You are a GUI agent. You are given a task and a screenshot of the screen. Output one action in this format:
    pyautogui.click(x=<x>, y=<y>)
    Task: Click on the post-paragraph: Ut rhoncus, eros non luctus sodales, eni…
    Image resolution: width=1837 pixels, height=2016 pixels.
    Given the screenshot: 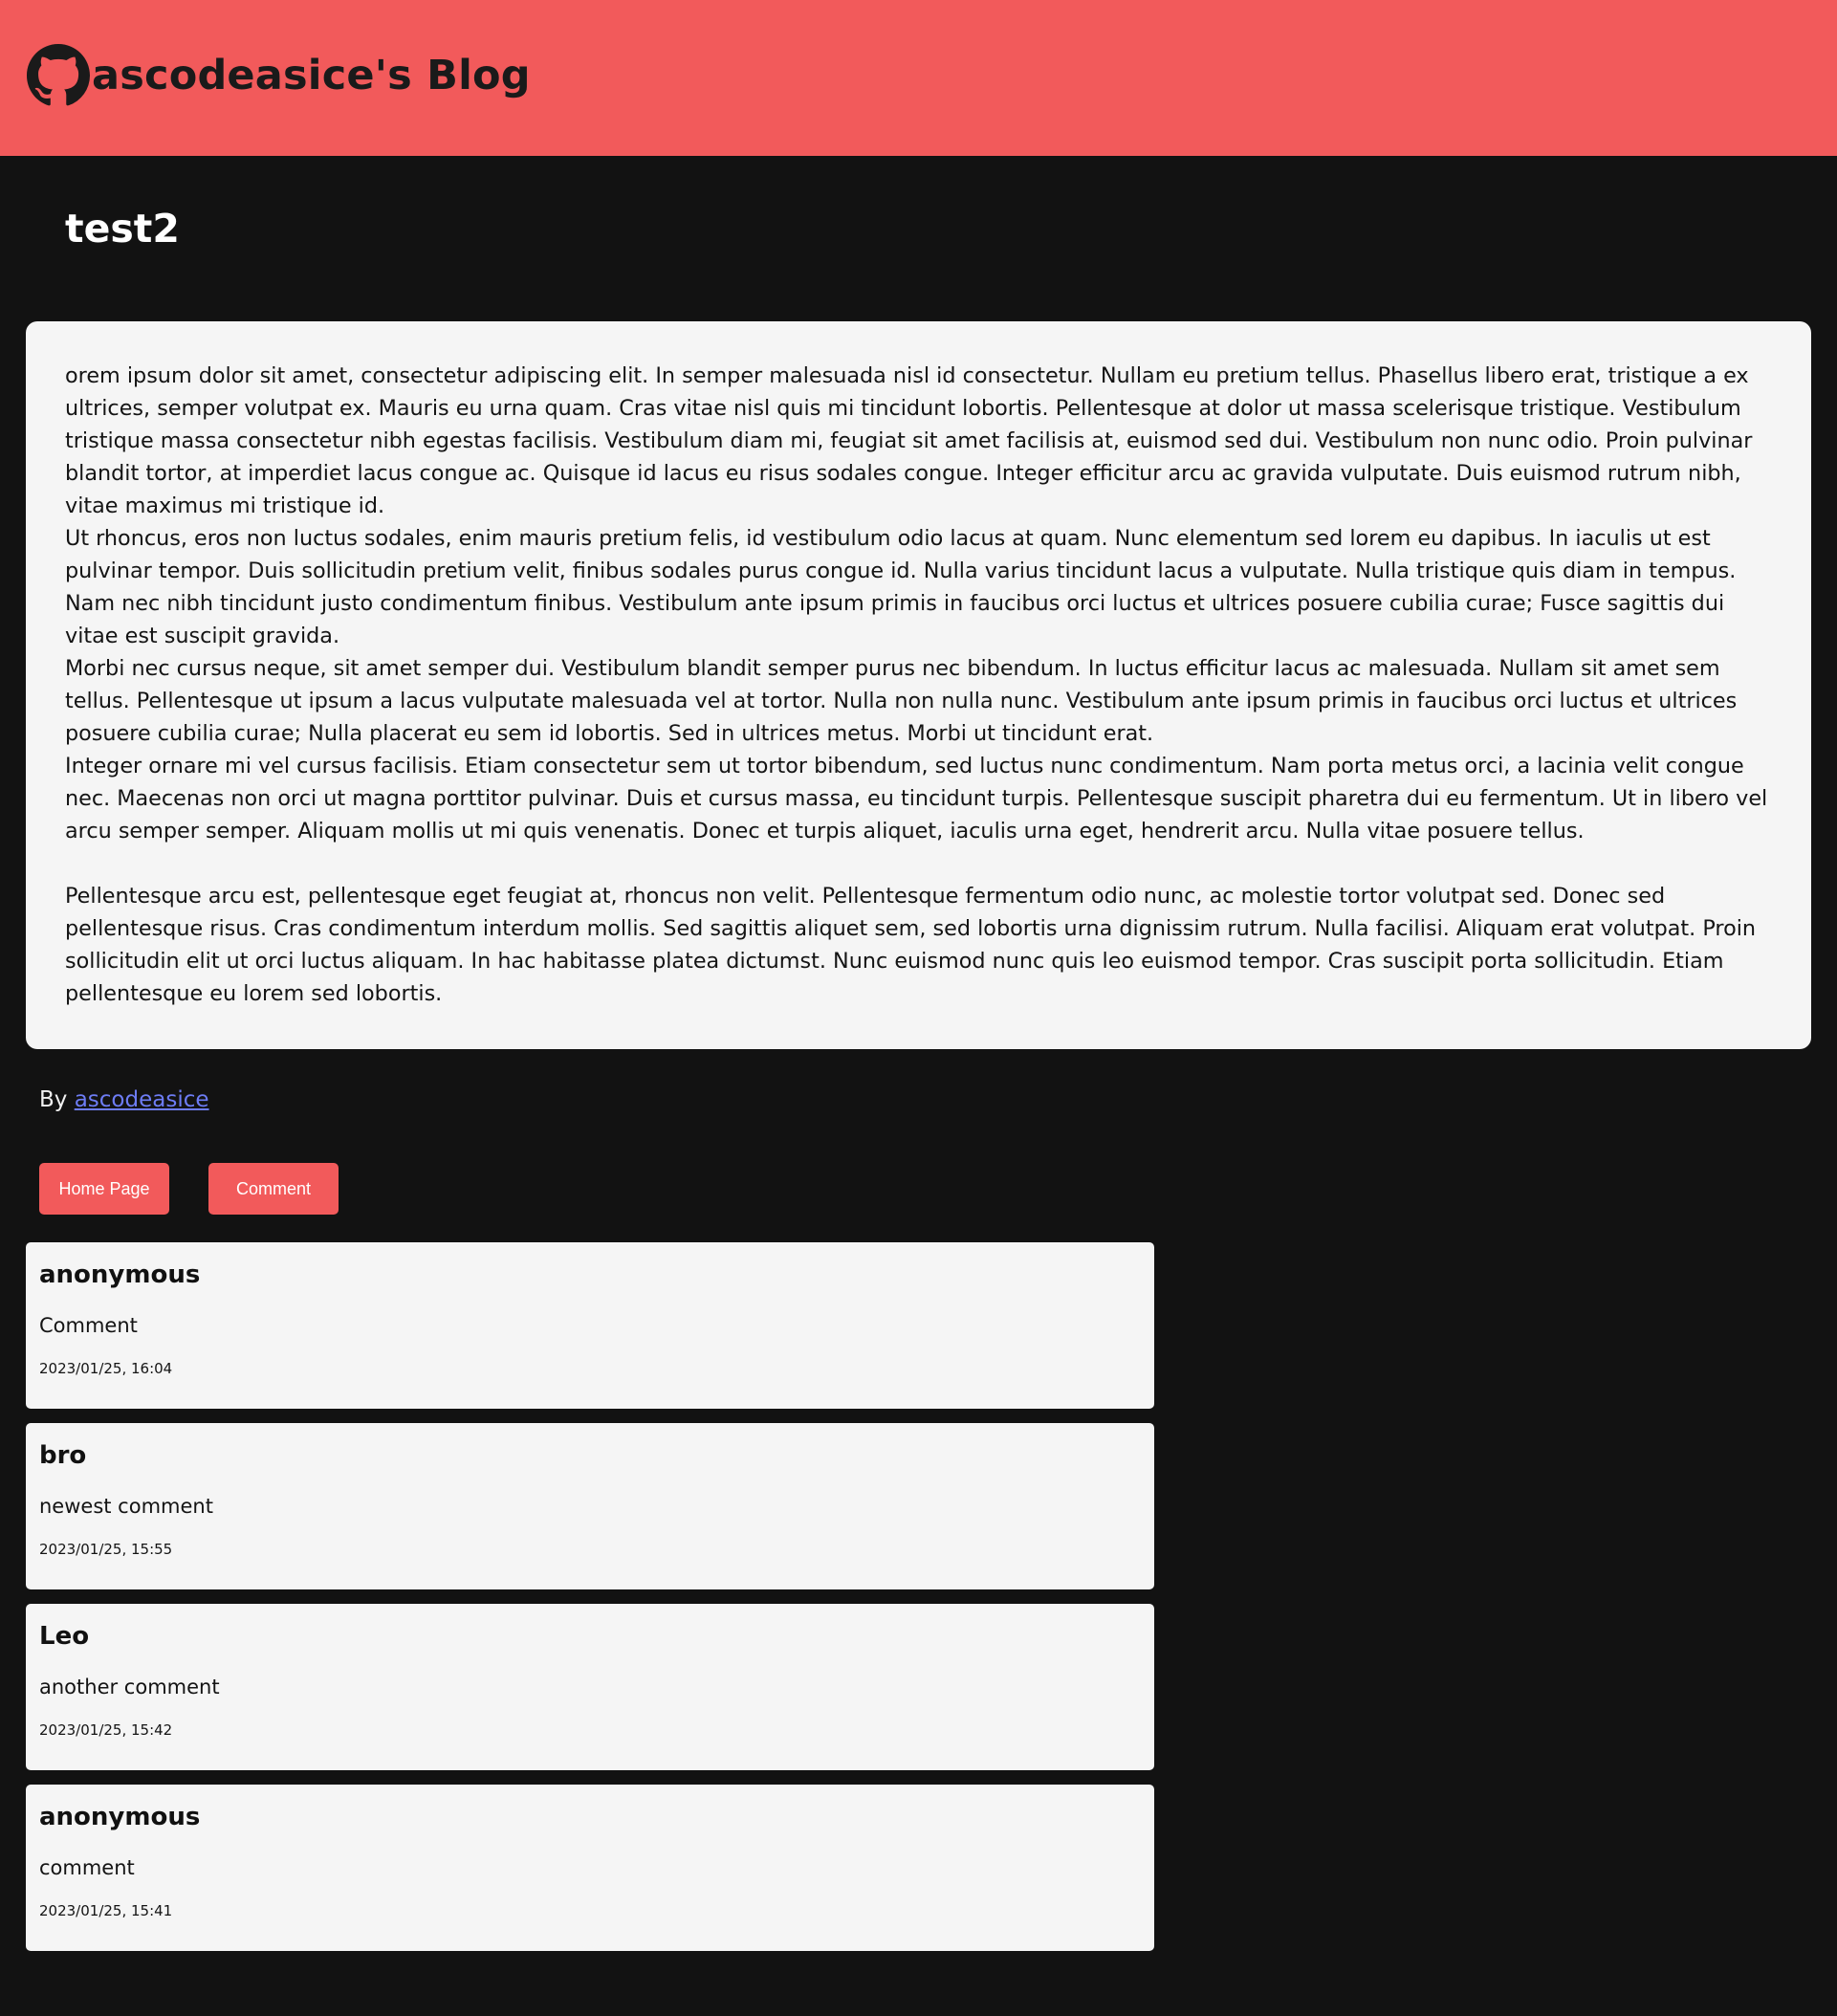 What is the action you would take?
    pyautogui.click(x=901, y=587)
    